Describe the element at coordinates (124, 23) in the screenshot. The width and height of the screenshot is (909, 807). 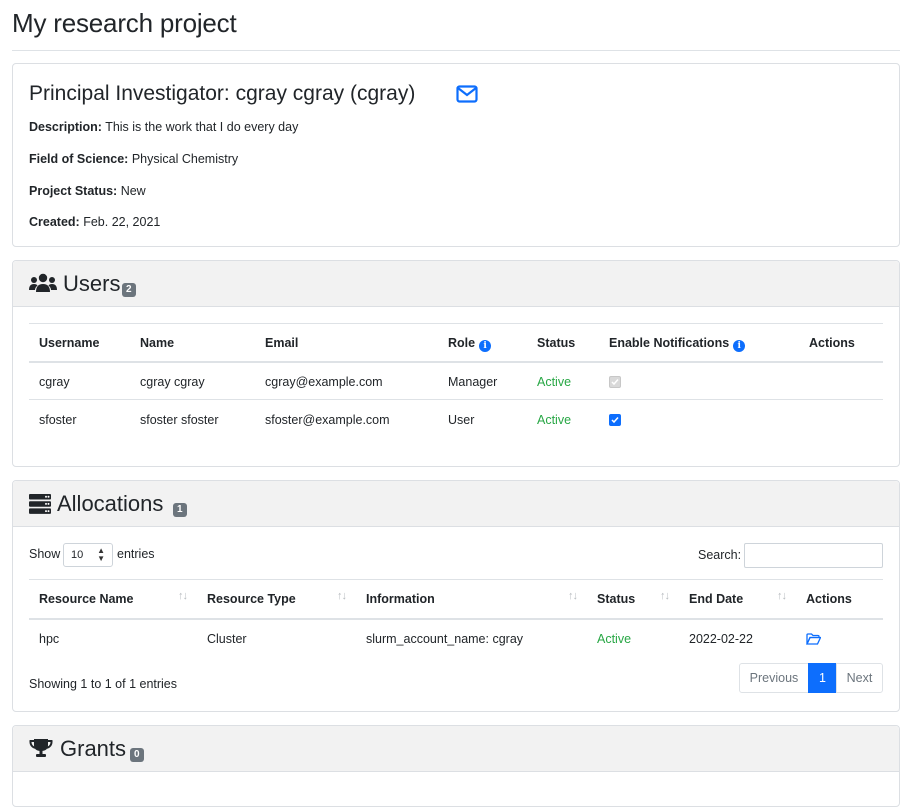
I see `page-title: My research project` at that location.